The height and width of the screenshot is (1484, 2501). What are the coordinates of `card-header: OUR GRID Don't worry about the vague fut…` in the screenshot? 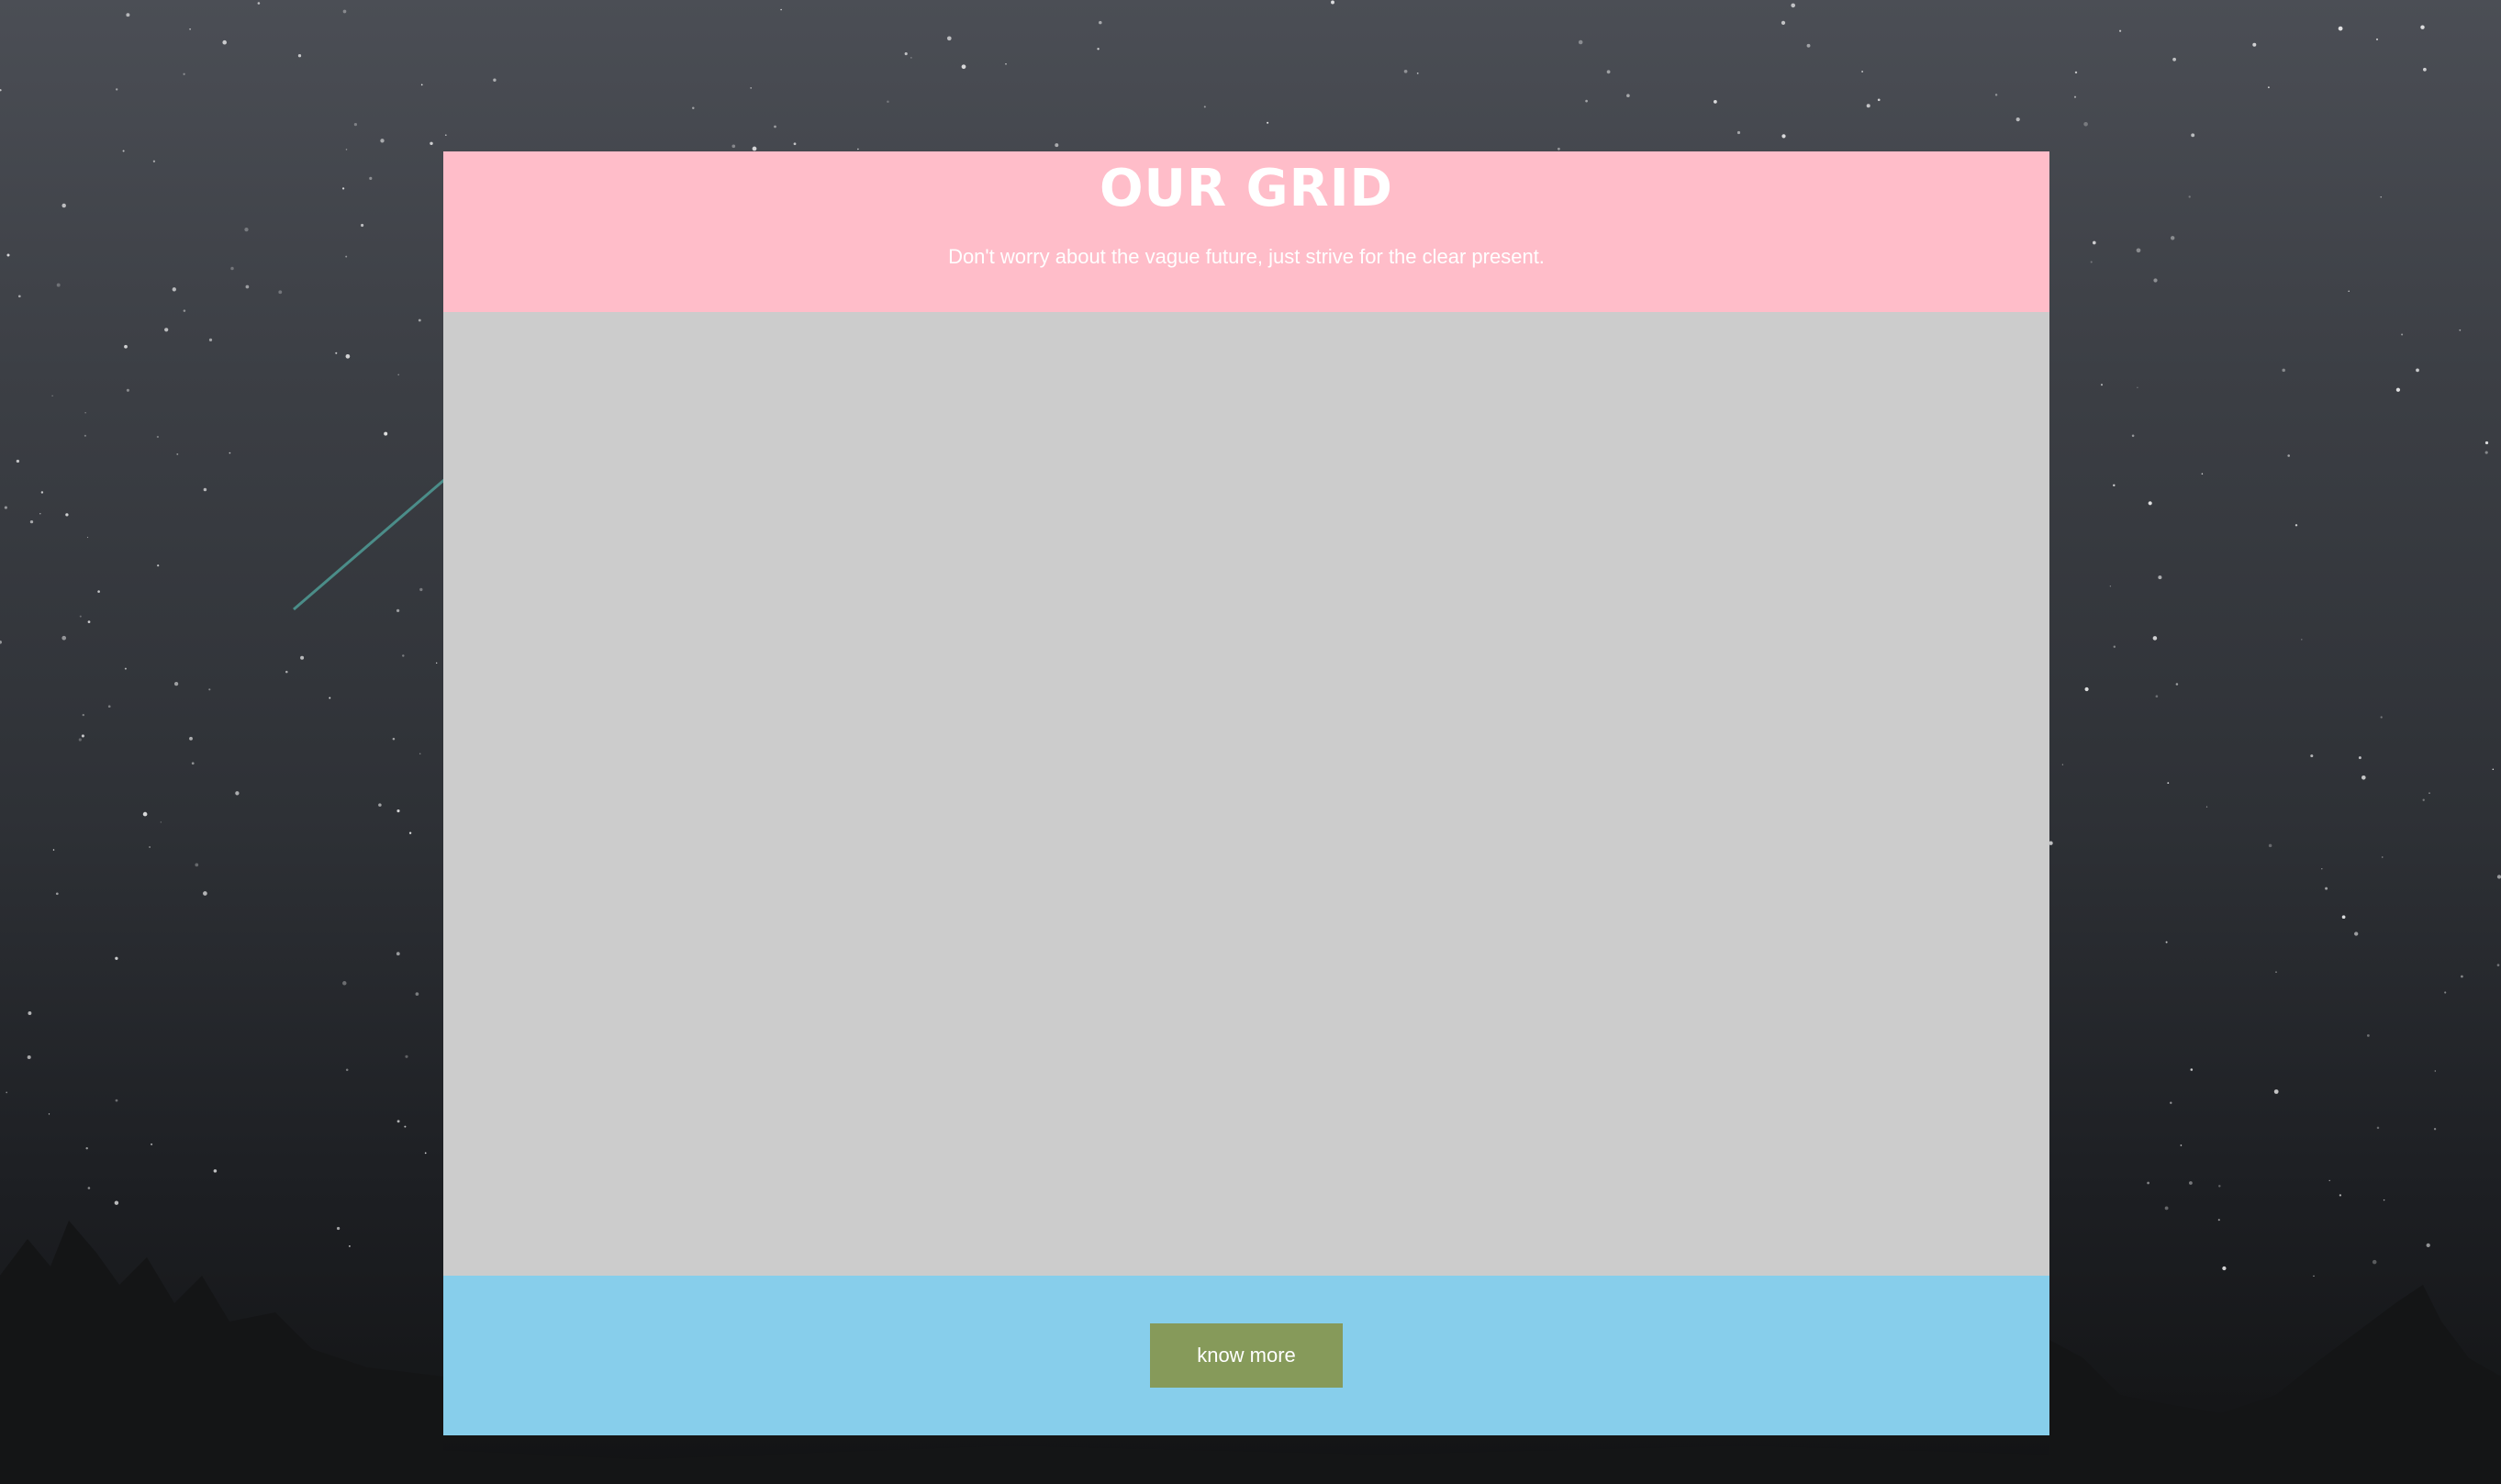 It's located at (1246, 231).